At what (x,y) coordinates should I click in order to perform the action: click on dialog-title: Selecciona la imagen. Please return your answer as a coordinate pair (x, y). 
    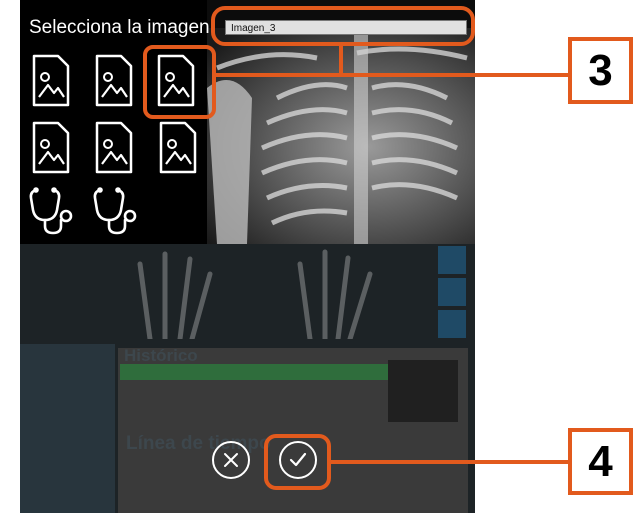
    Looking at the image, I should click on (119, 27).